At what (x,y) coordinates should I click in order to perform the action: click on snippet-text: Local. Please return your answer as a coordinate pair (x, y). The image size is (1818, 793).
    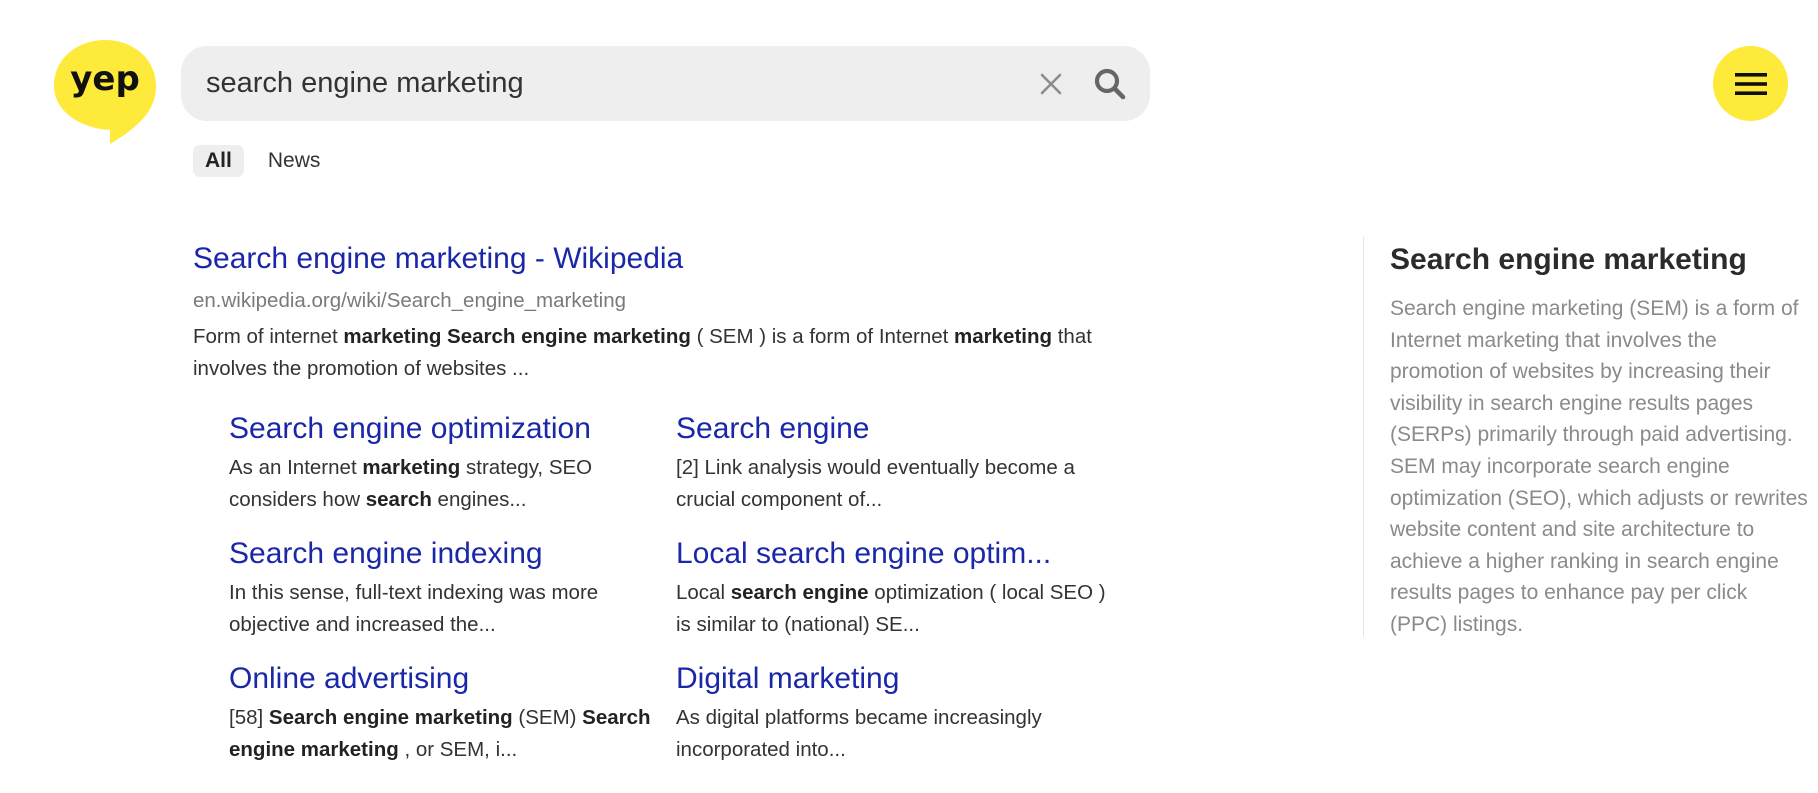
    Looking at the image, I should click on (703, 592).